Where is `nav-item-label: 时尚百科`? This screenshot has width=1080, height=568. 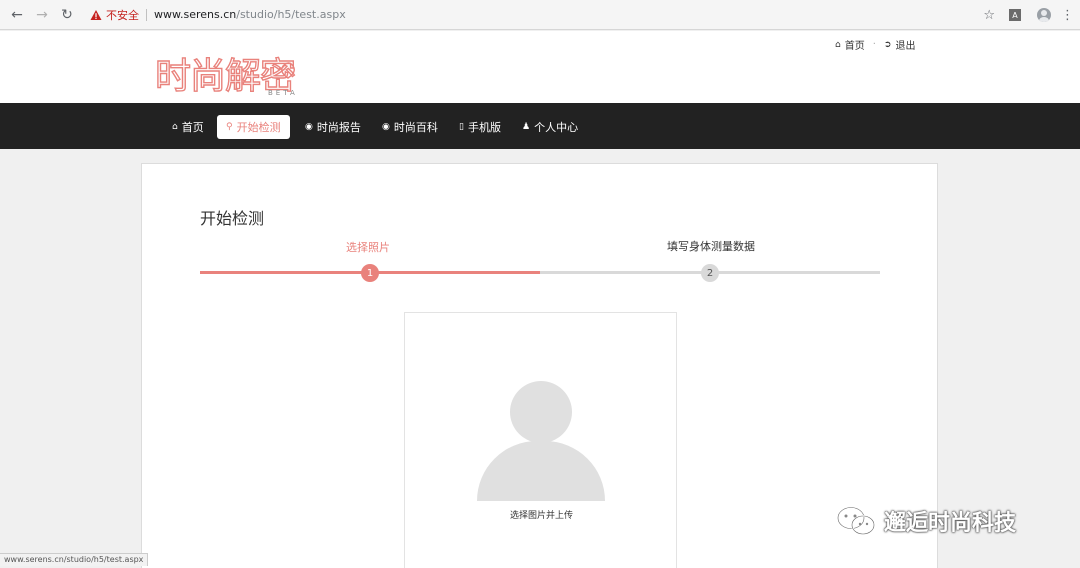 nav-item-label: 时尚百科 is located at coordinates (415, 127).